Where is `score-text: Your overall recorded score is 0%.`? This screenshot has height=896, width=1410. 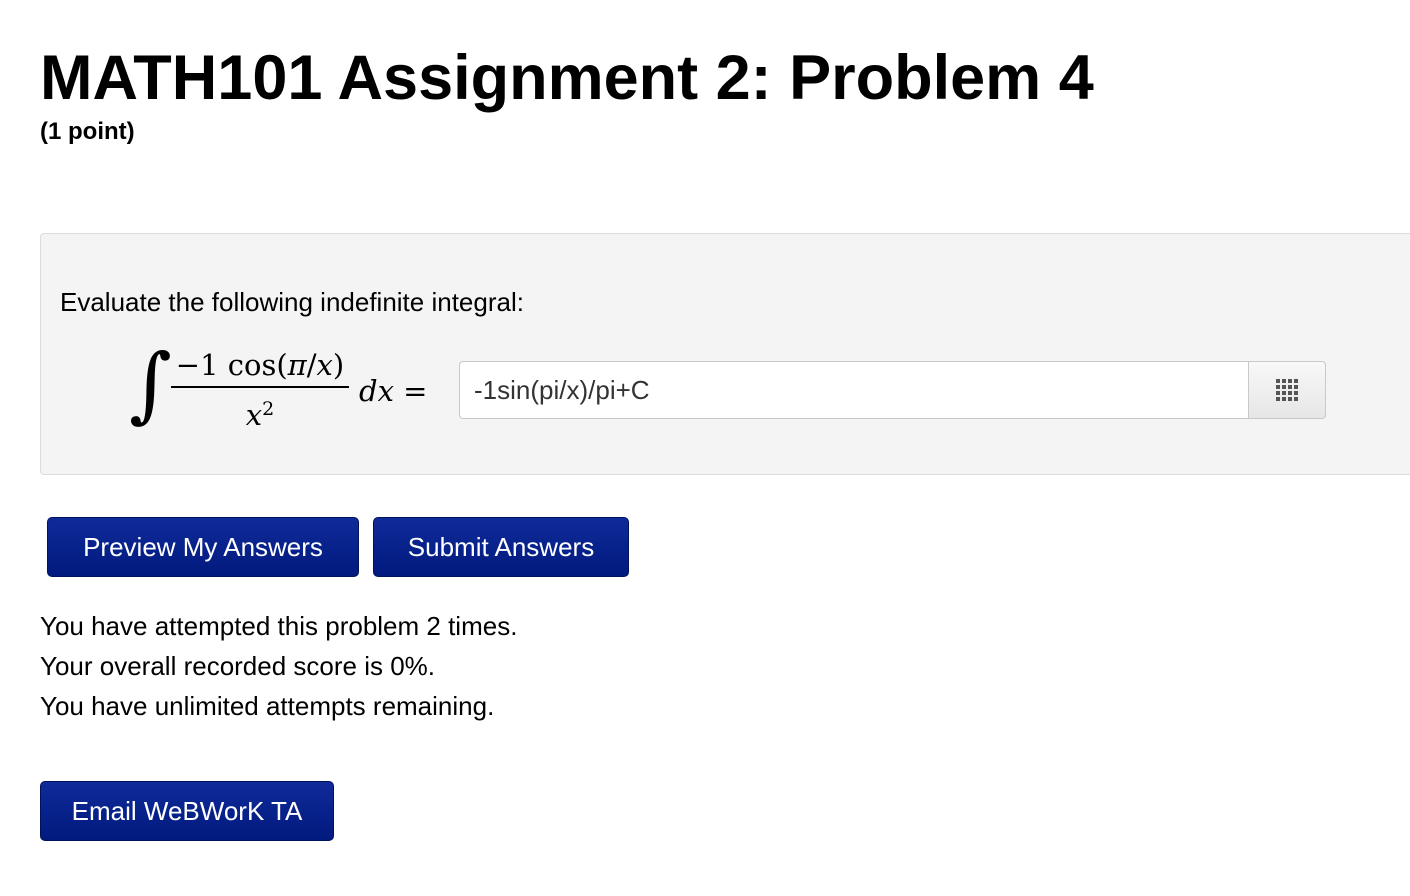
score-text: Your overall recorded score is 0%. is located at coordinates (238, 666).